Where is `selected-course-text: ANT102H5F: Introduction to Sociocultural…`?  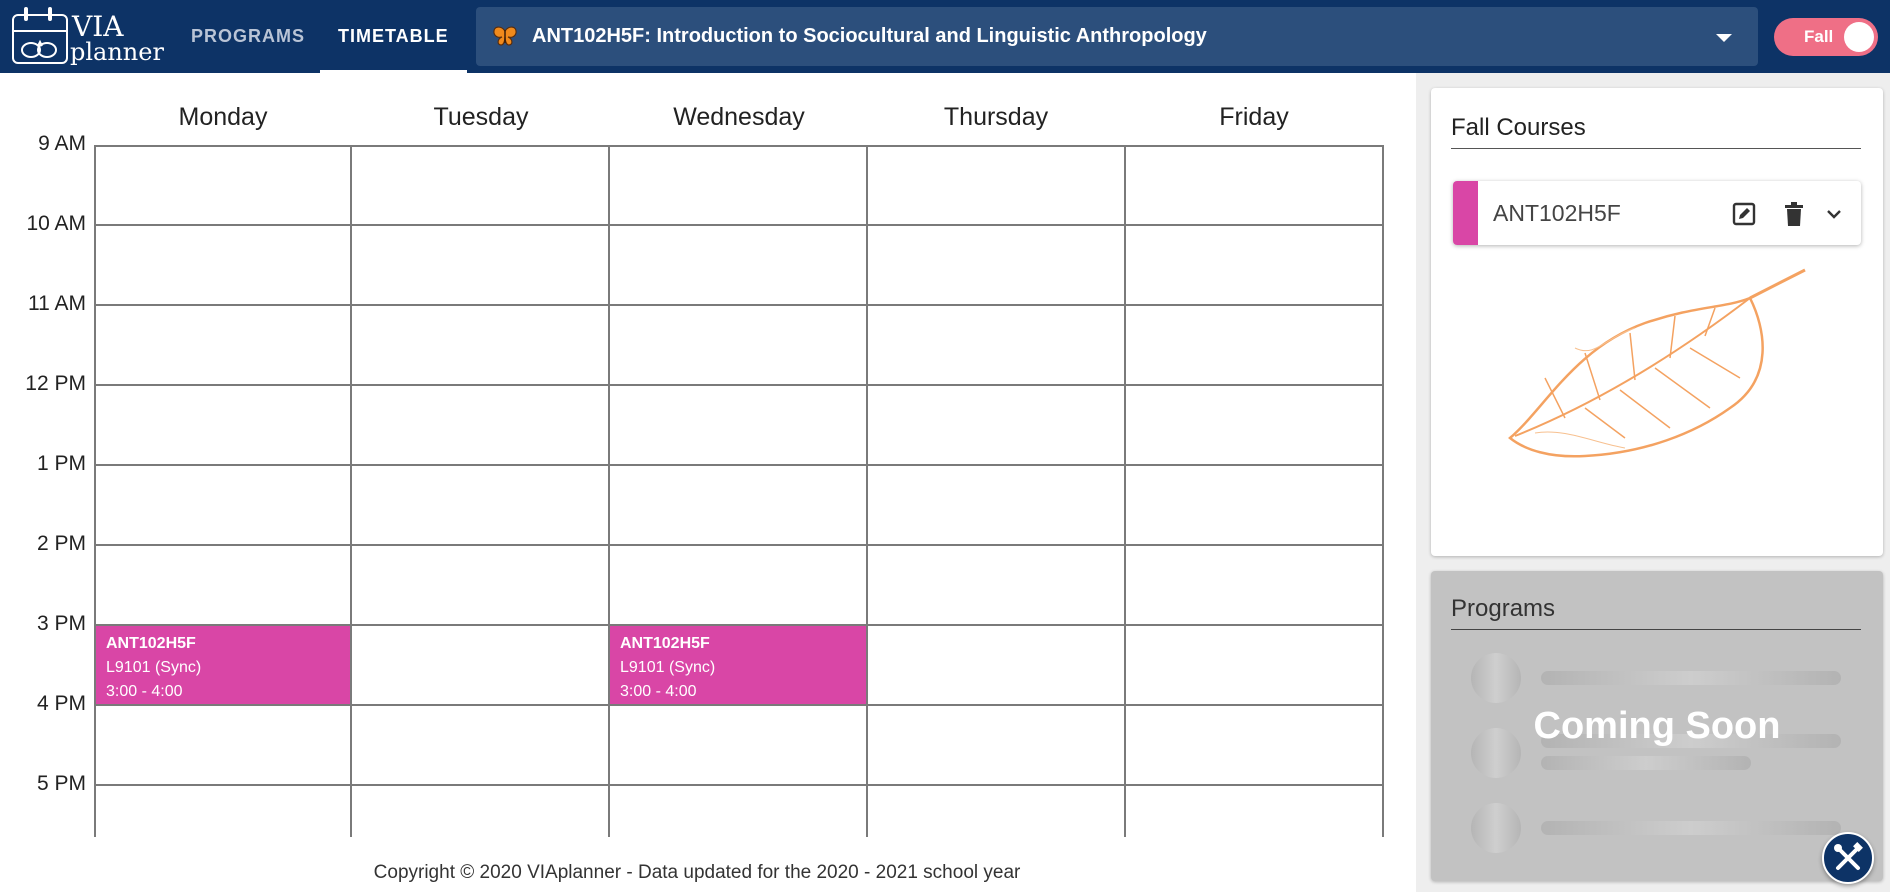 selected-course-text: ANT102H5F: Introduction to Sociocultural… is located at coordinates (869, 36).